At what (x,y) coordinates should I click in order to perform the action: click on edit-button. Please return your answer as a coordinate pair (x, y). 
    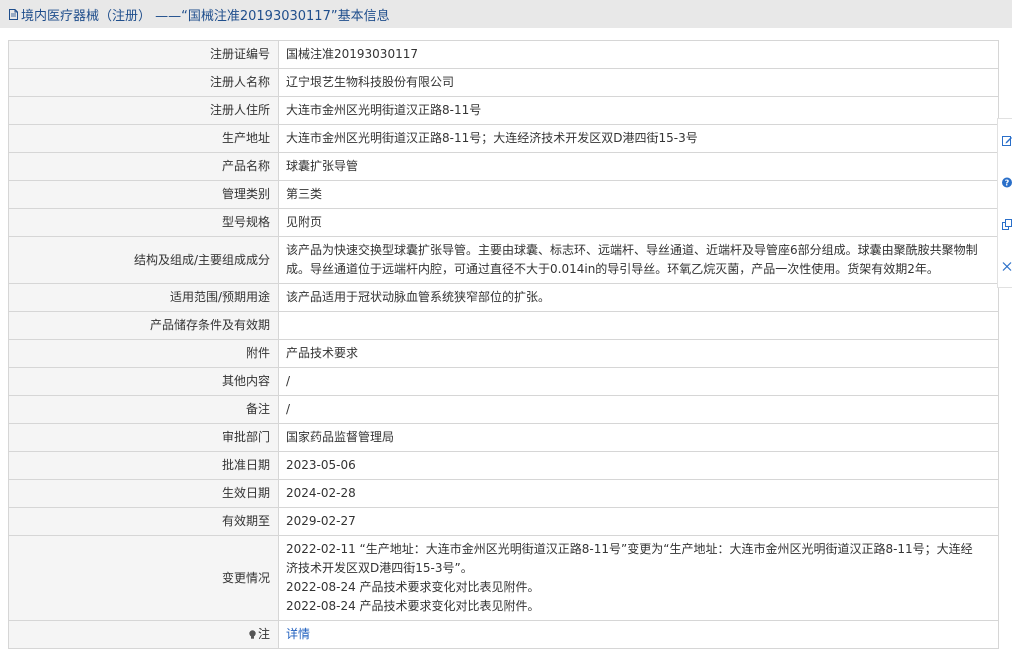
    Looking at the image, I should click on (1005, 140).